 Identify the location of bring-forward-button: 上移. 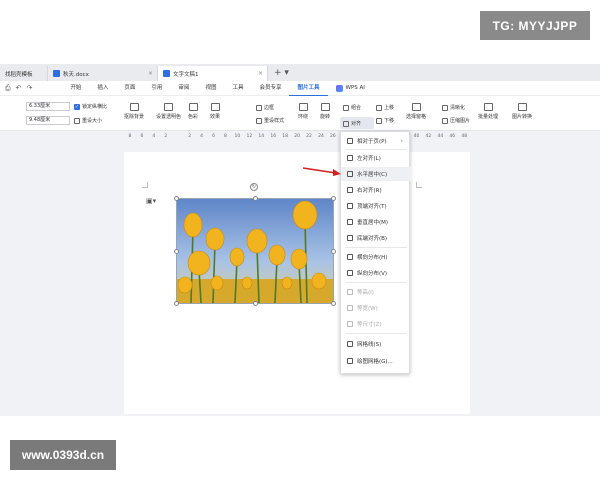
(385, 107).